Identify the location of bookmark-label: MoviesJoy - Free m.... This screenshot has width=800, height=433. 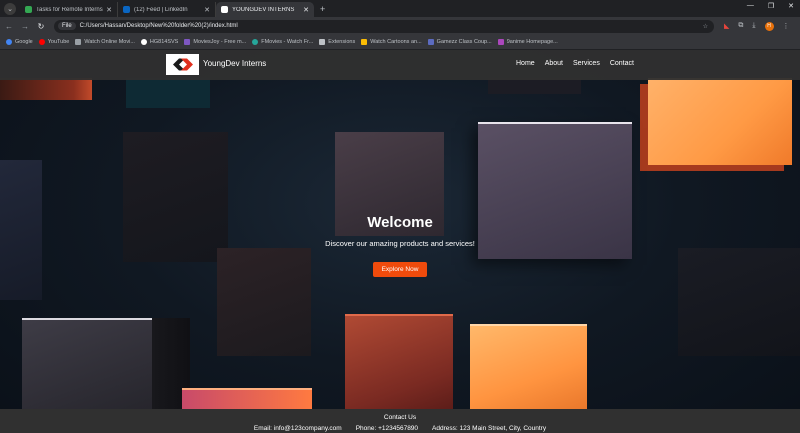
(220, 42).